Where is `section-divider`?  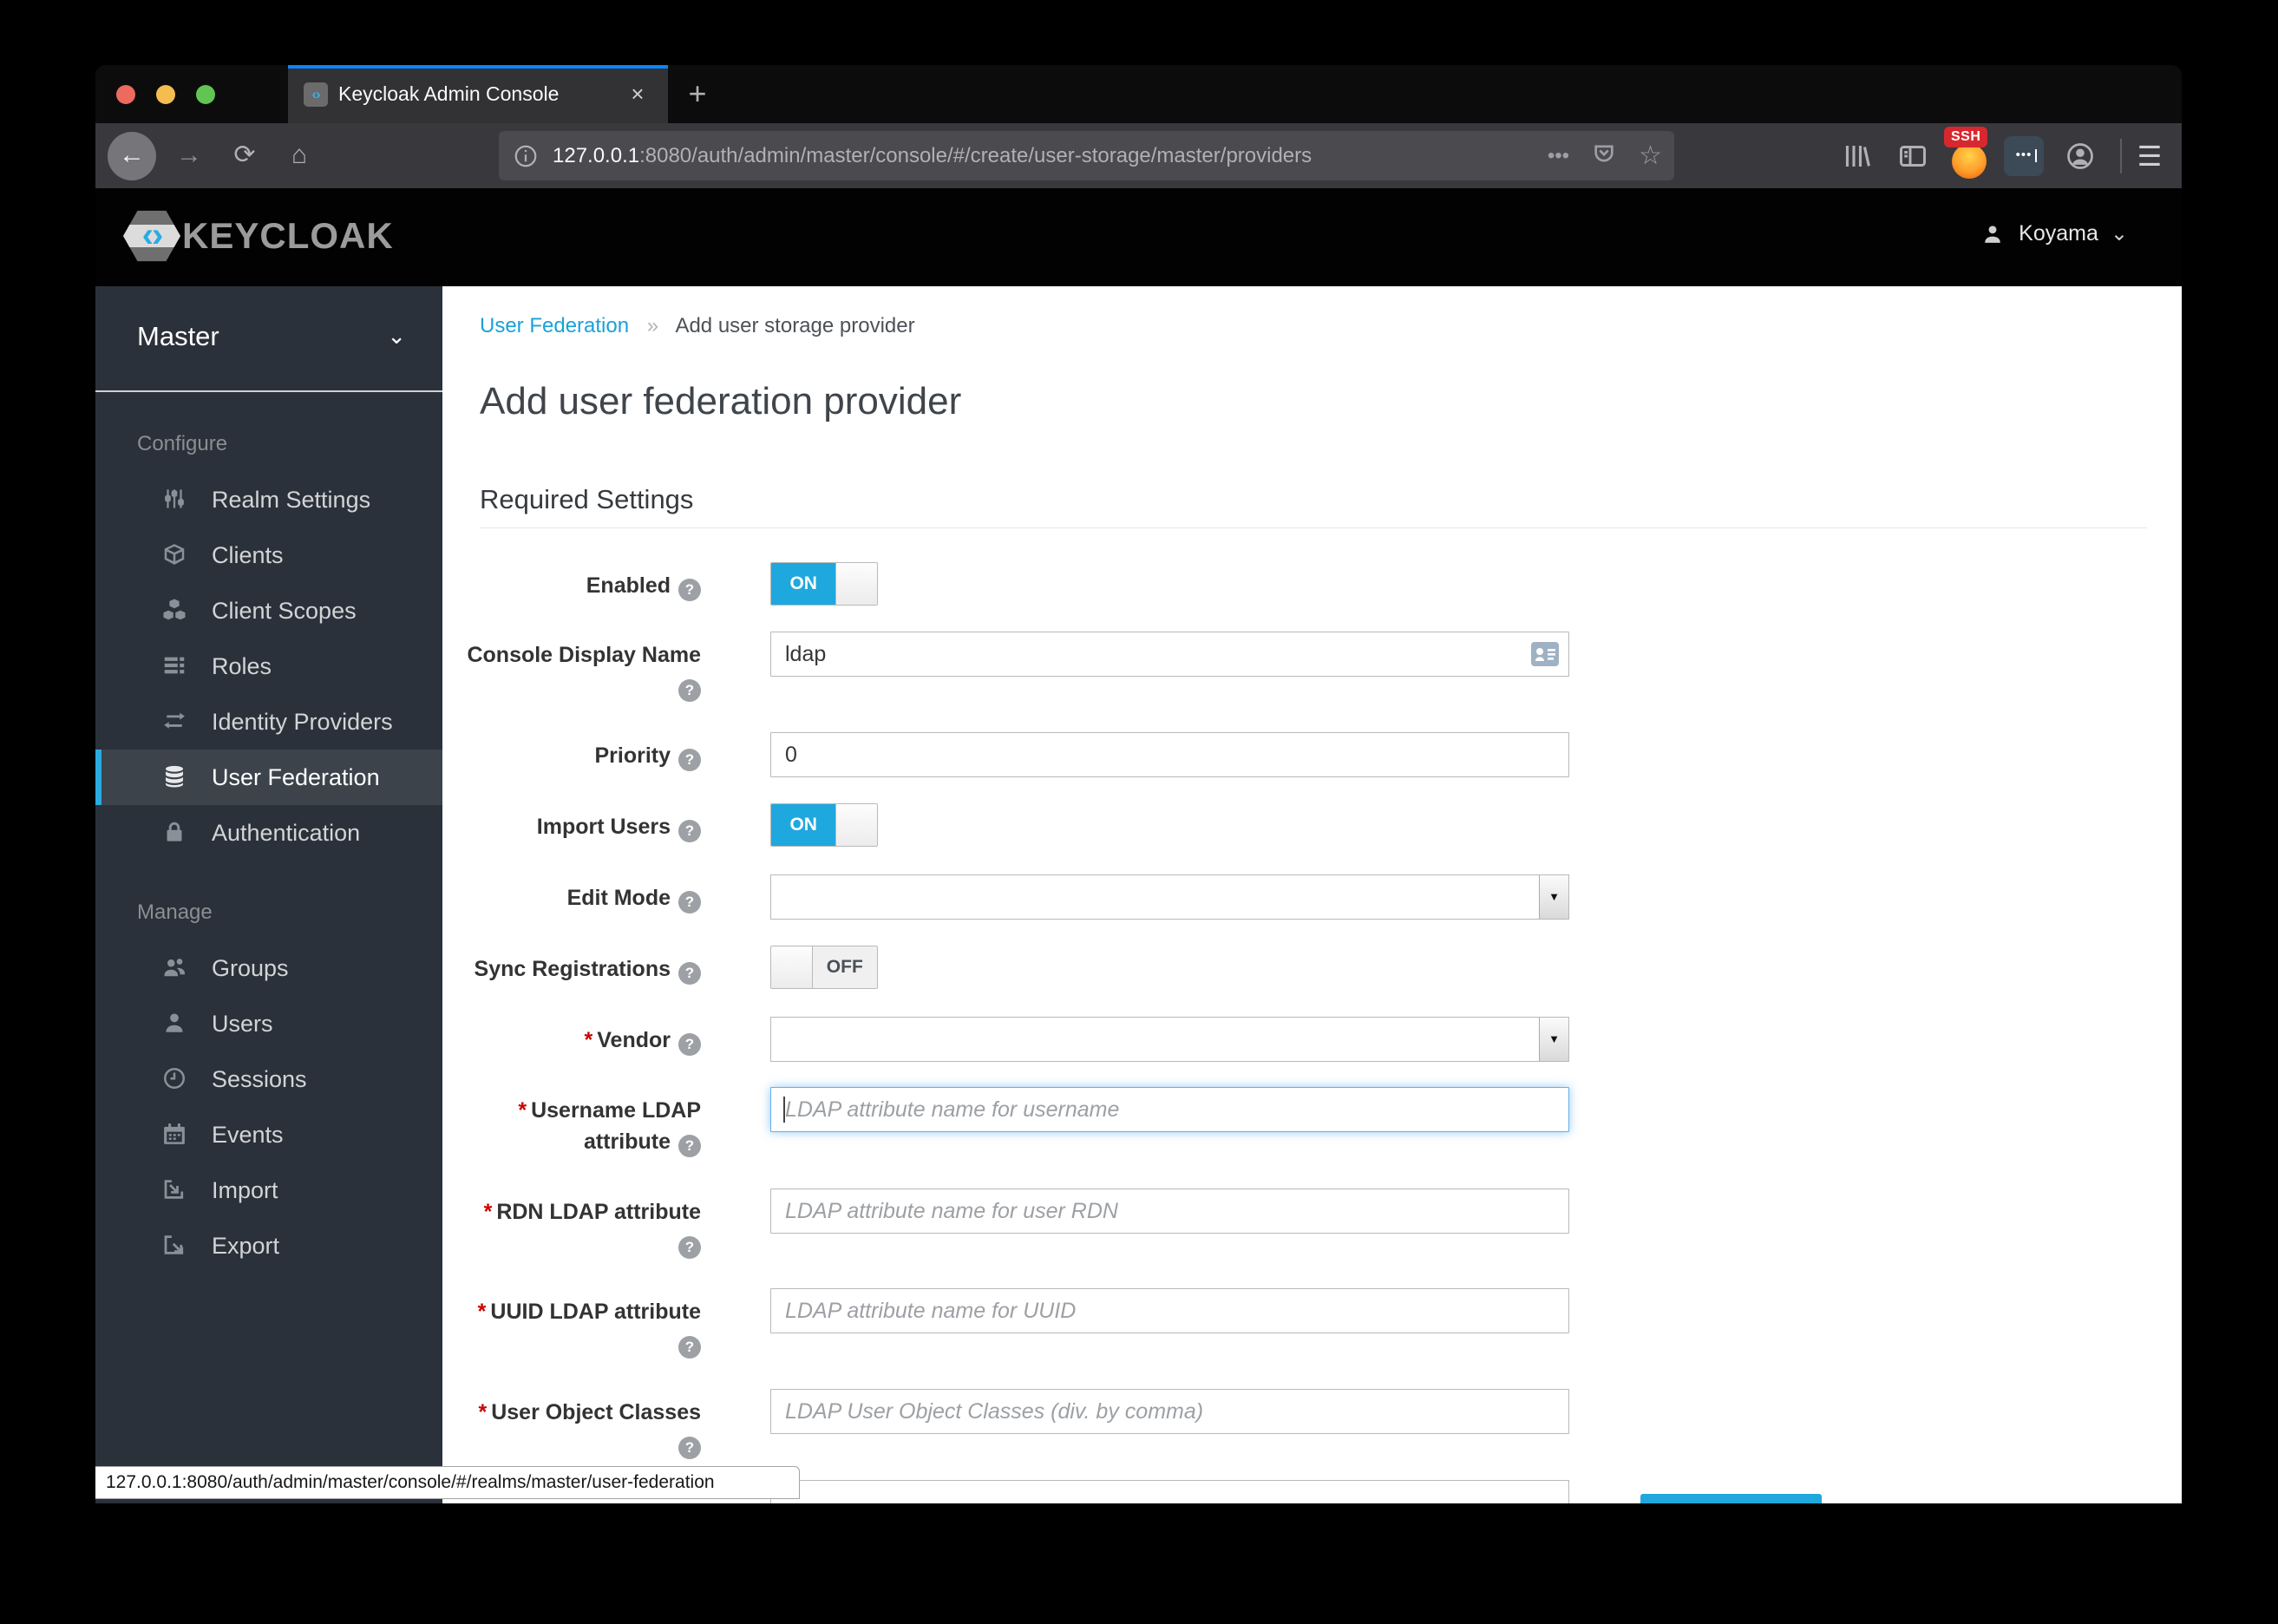 section-divider is located at coordinates (1313, 527).